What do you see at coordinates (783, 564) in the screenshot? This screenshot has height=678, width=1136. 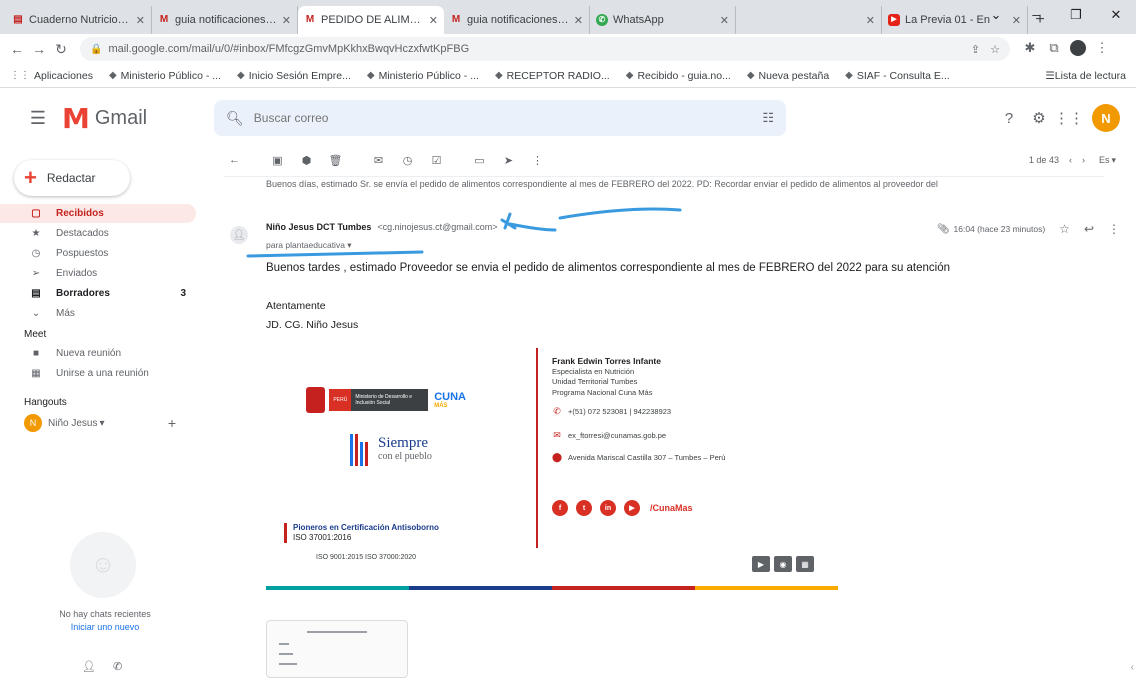 I see `camera-icon: ◉` at bounding box center [783, 564].